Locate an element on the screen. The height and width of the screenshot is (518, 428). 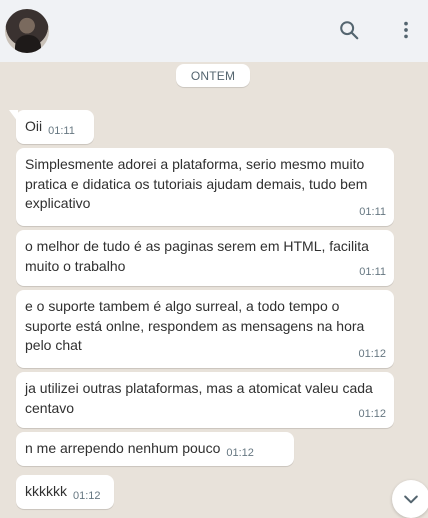
message-text: Oii is located at coordinates (34, 126).